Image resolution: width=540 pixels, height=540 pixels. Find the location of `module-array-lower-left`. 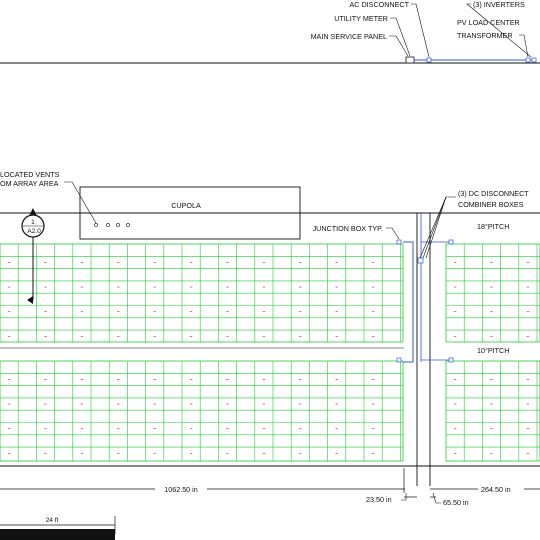

module-array-lower-left is located at coordinates (202, 411).